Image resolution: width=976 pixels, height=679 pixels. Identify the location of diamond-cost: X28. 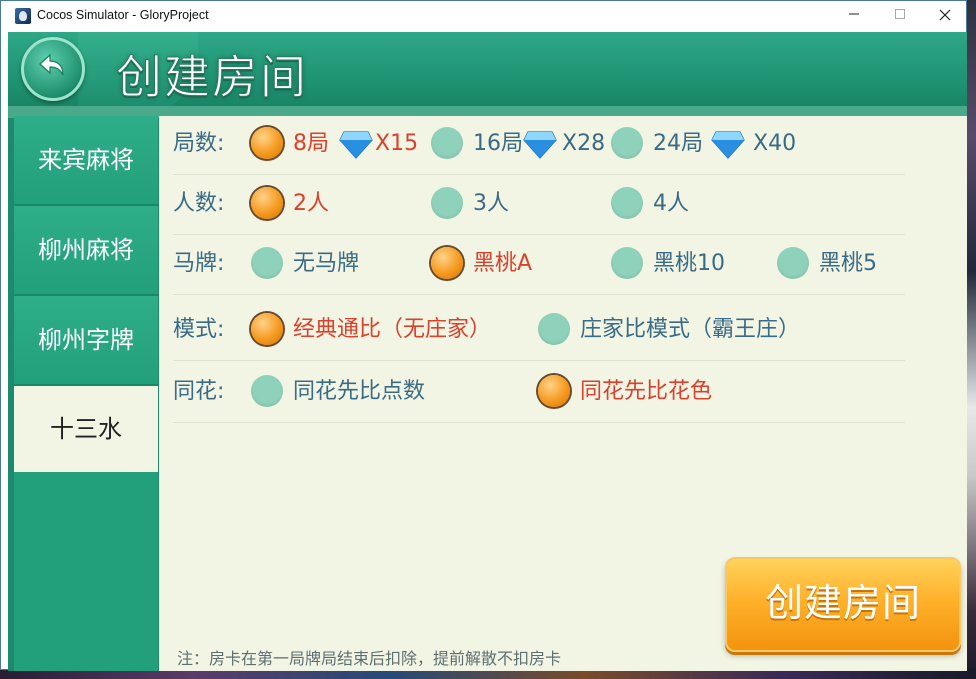
(584, 143).